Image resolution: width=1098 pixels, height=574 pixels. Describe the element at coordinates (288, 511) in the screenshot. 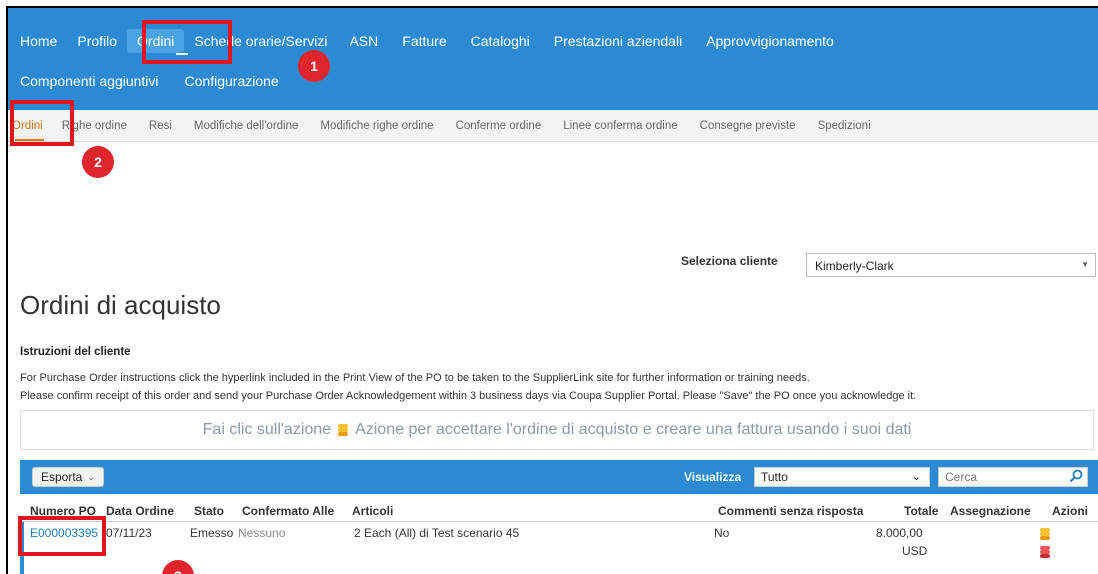

I see `col-confermato-alle: Confermato Alle` at that location.